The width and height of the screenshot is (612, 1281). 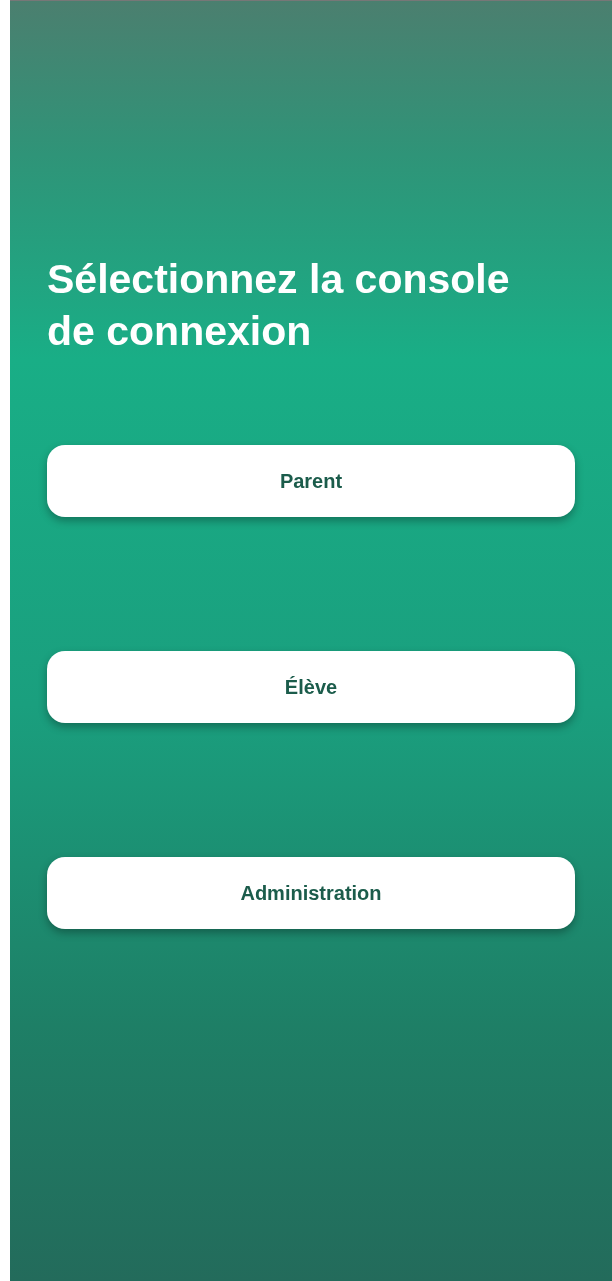 What do you see at coordinates (311, 481) in the screenshot?
I see `option-button: Parent` at bounding box center [311, 481].